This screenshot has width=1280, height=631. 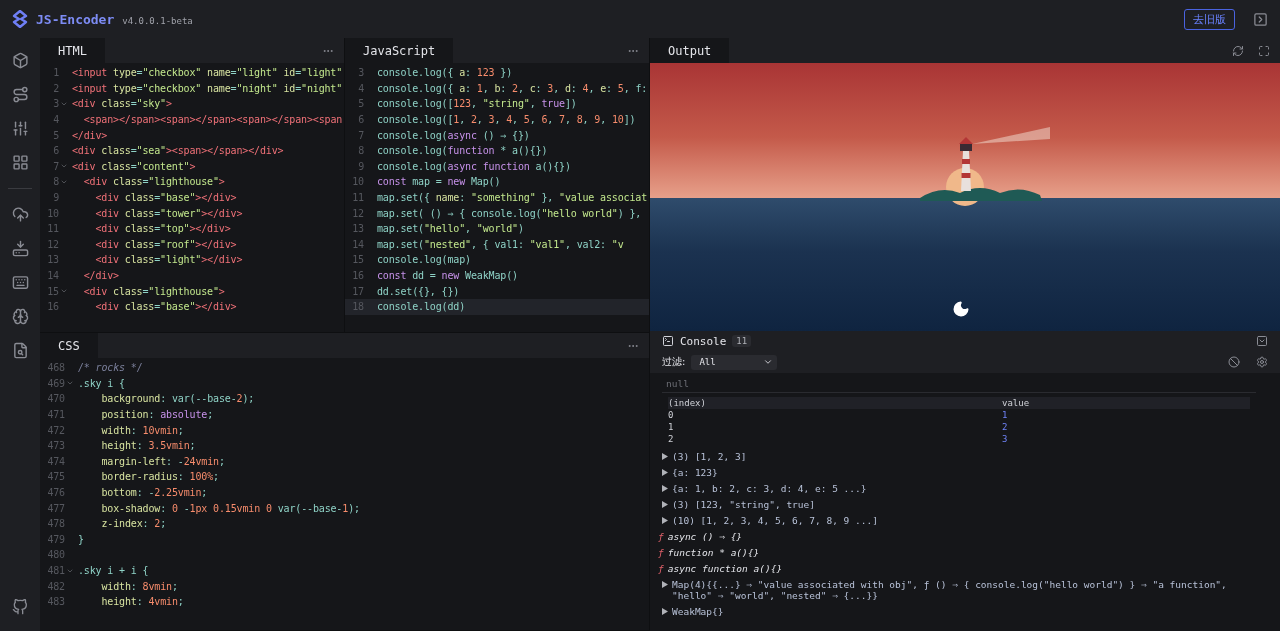 I want to click on brain-icon, so click(x=20, y=316).